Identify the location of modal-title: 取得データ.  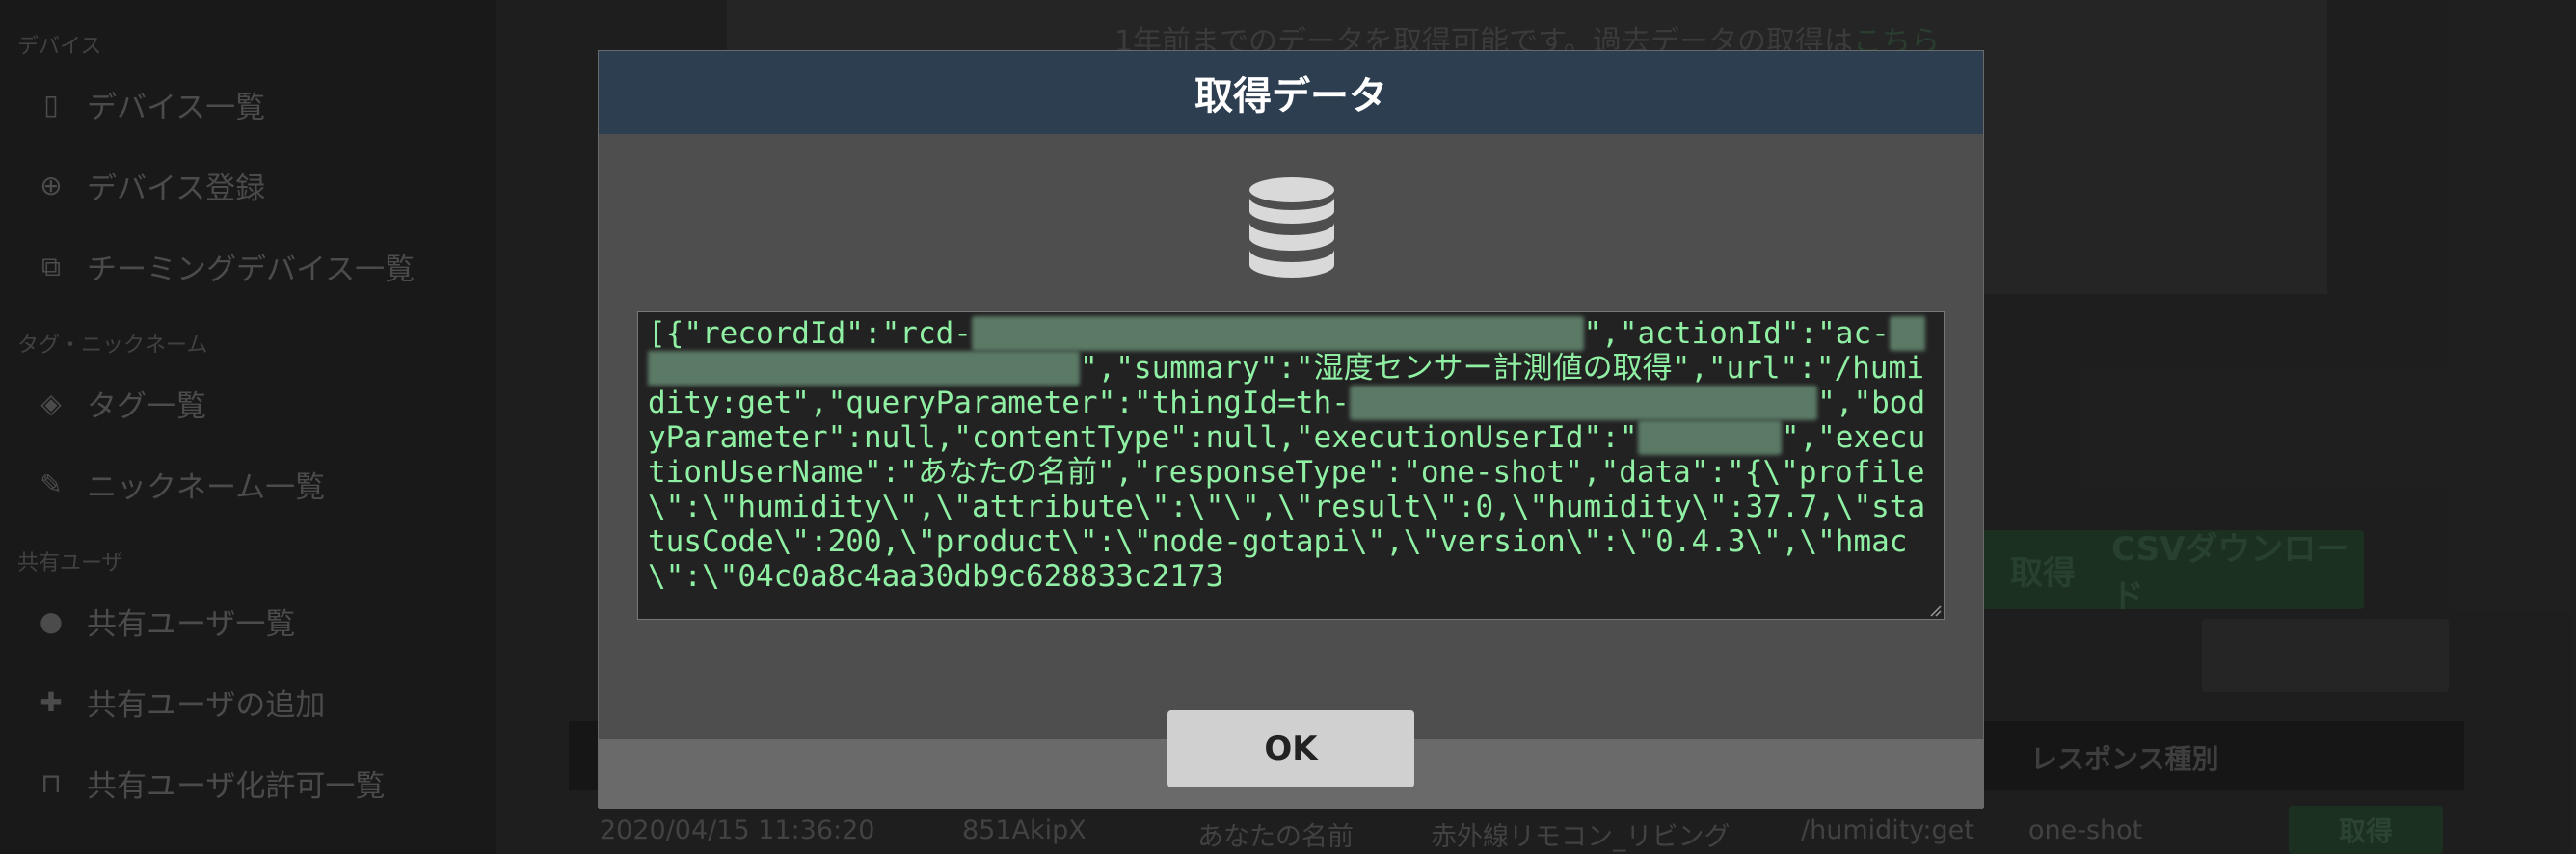
(1291, 96).